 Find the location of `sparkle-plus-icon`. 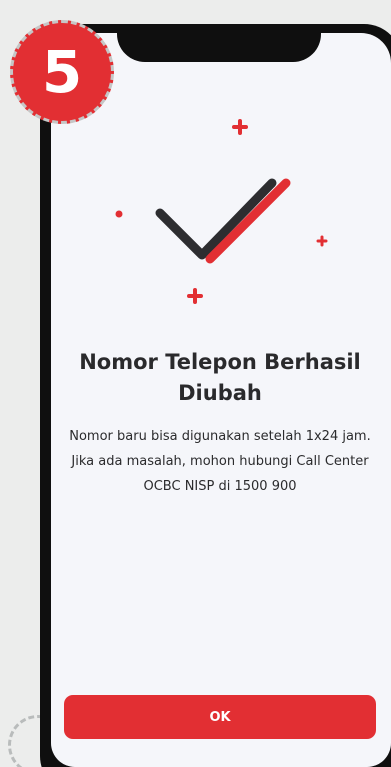

sparkle-plus-icon is located at coordinates (240, 127).